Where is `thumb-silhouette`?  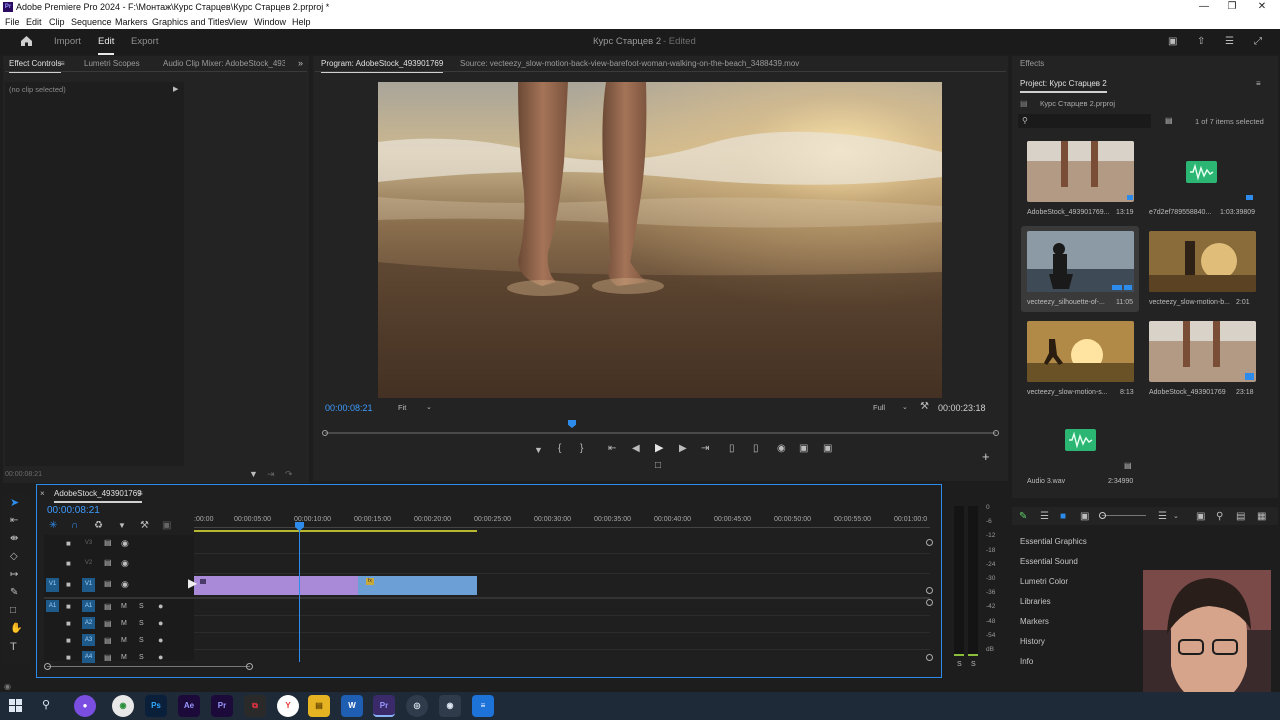
thumb-silhouette is located at coordinates (1080, 261).